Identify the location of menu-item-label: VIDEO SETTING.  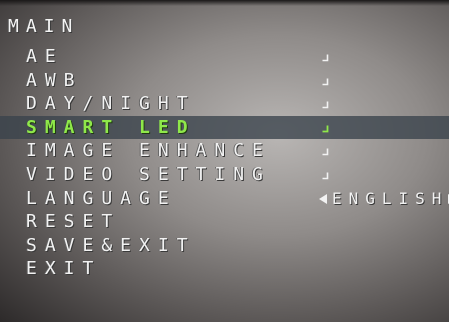
(148, 174).